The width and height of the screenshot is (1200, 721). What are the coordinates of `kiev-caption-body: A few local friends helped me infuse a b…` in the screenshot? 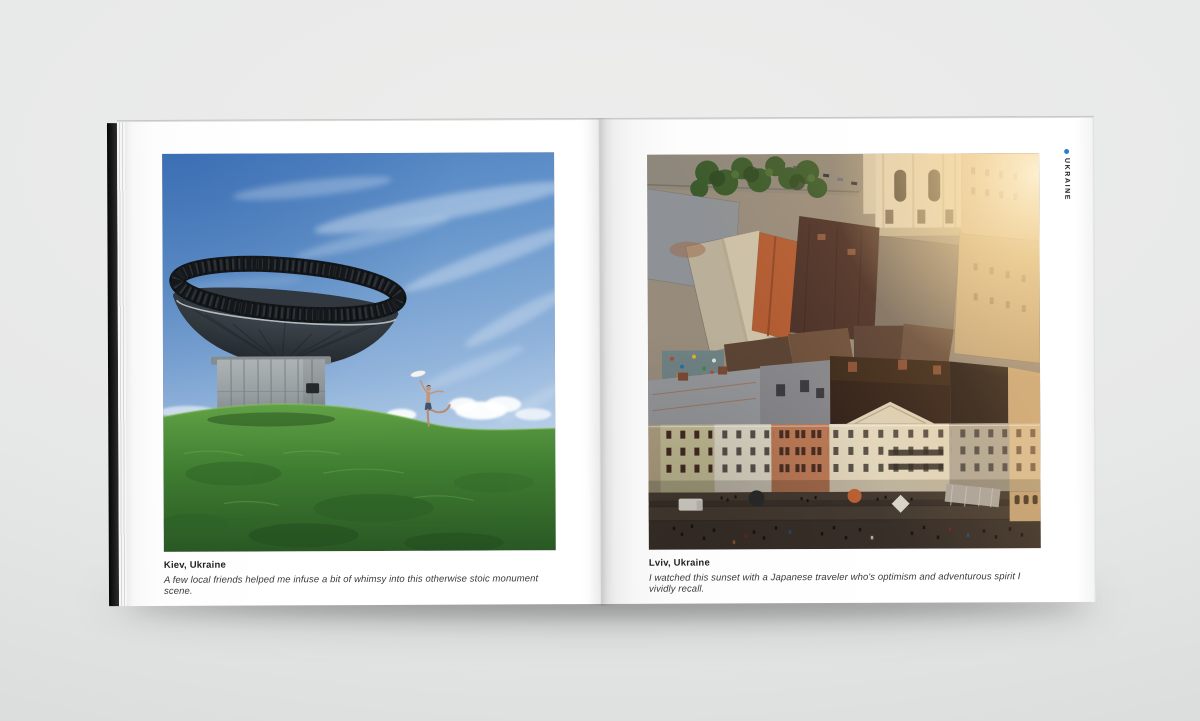 It's located at (351, 585).